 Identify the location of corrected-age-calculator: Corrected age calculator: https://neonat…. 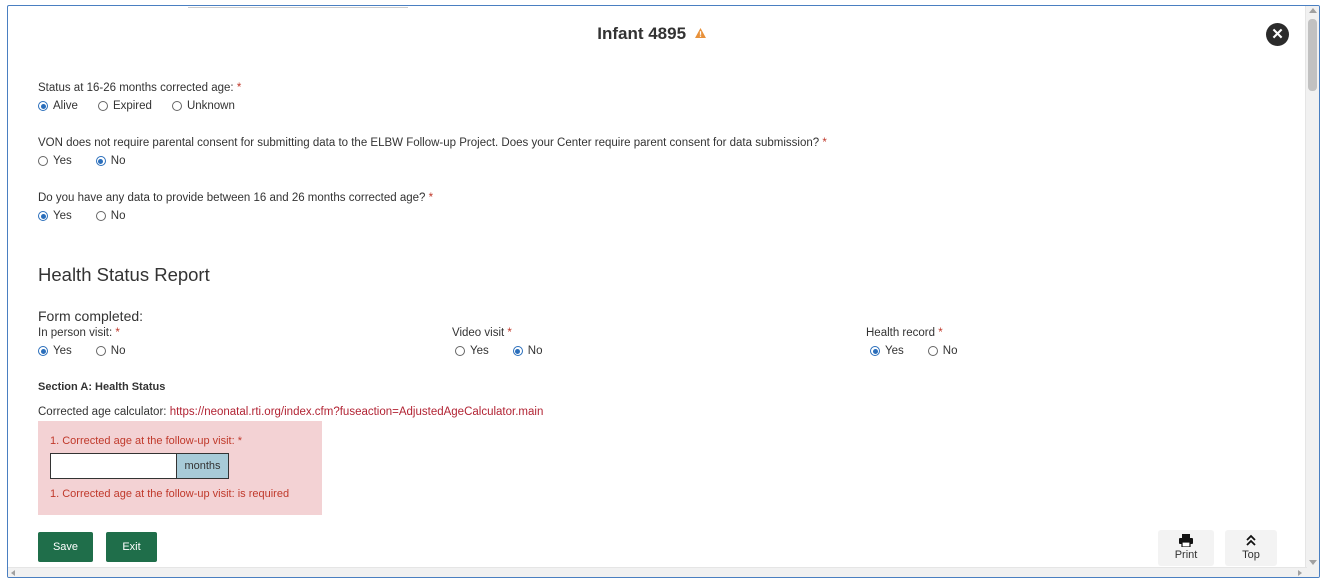
(291, 412).